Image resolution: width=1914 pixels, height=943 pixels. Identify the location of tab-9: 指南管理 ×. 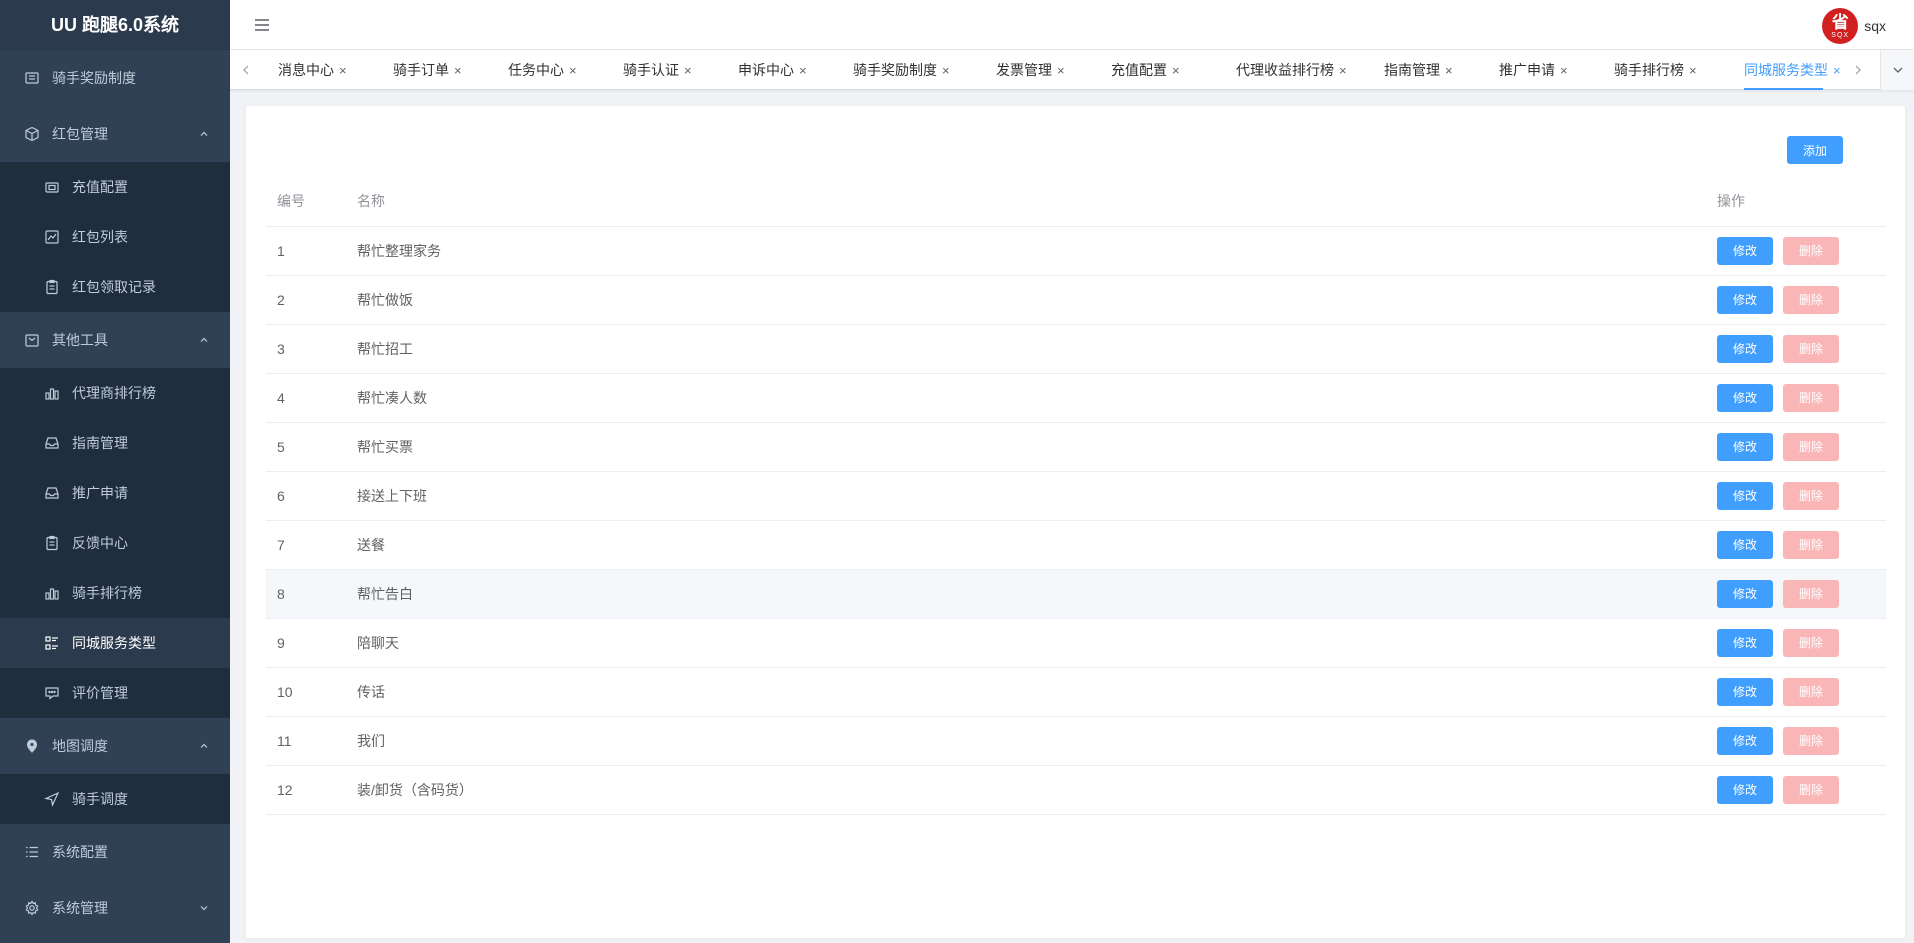
(1418, 70).